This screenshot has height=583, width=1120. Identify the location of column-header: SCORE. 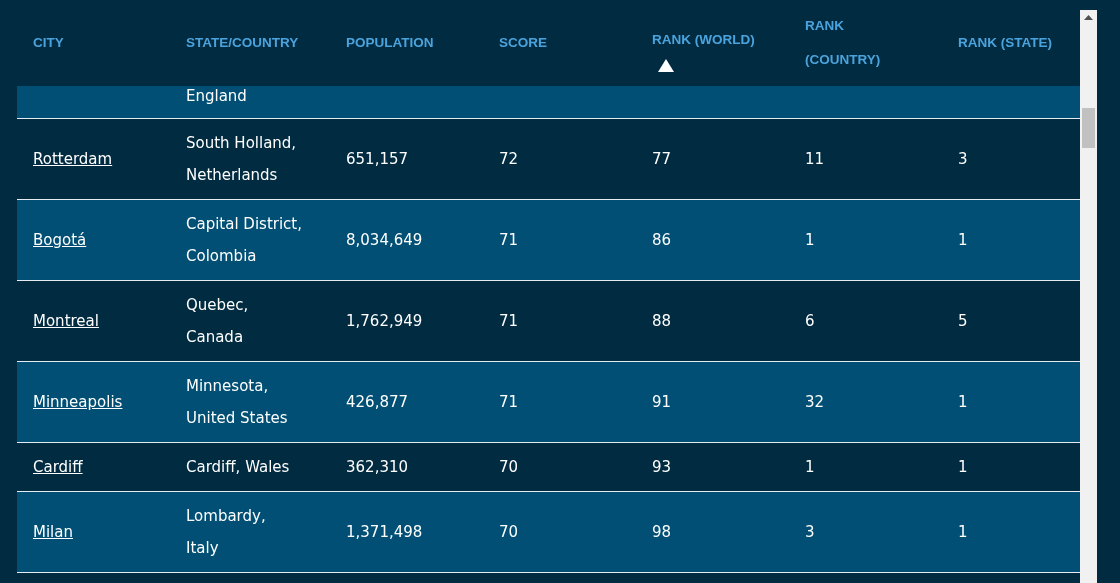
(555, 43).